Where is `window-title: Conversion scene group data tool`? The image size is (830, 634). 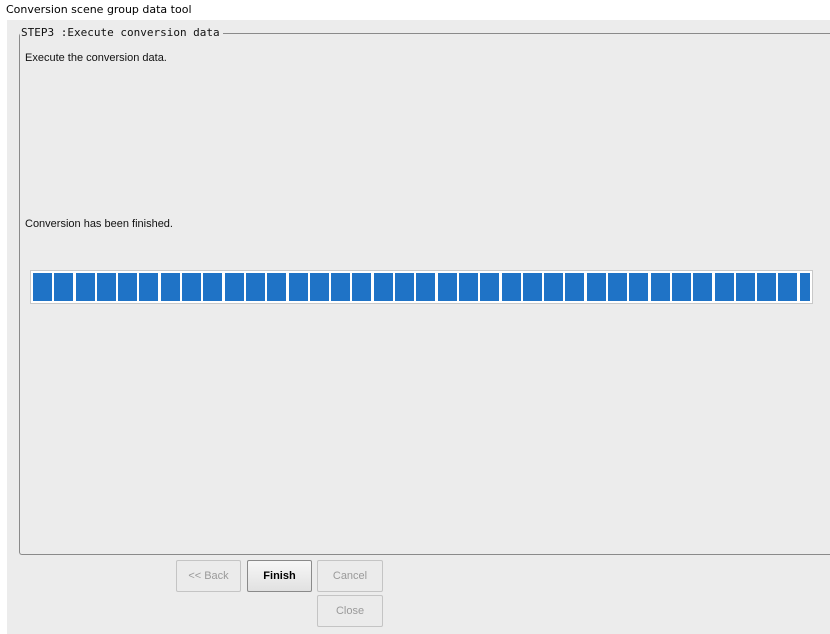 window-title: Conversion scene group data tool is located at coordinates (415, 10).